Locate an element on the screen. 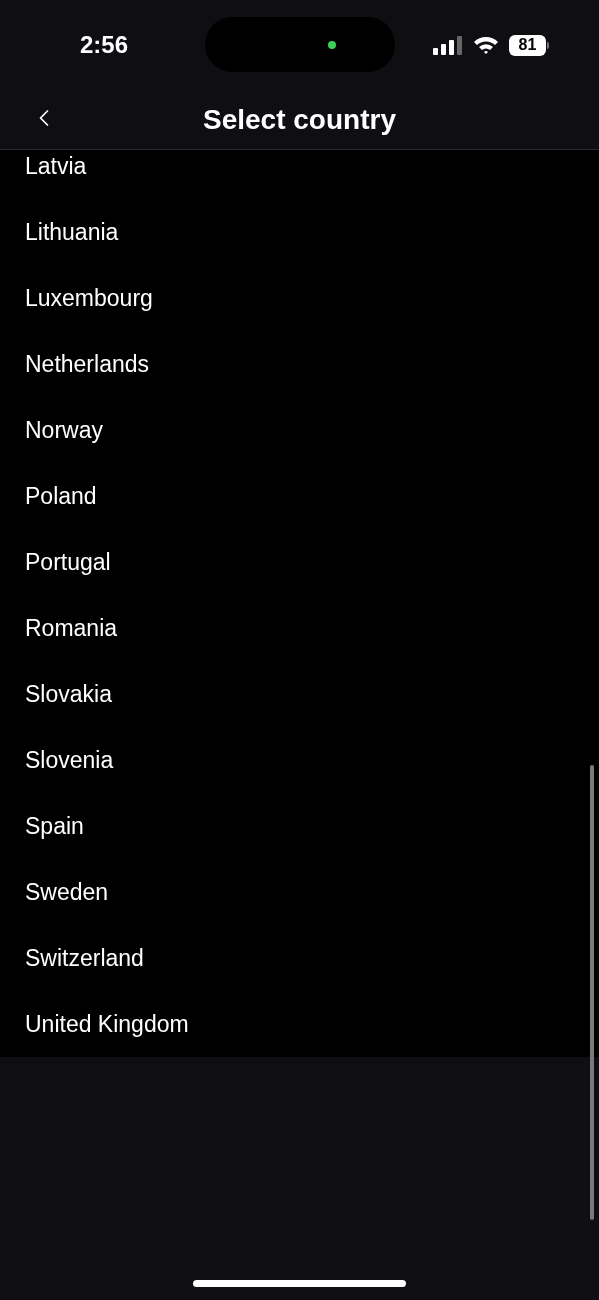 Image resolution: width=599 pixels, height=1300 pixels. page-title: Select country is located at coordinates (299, 119).